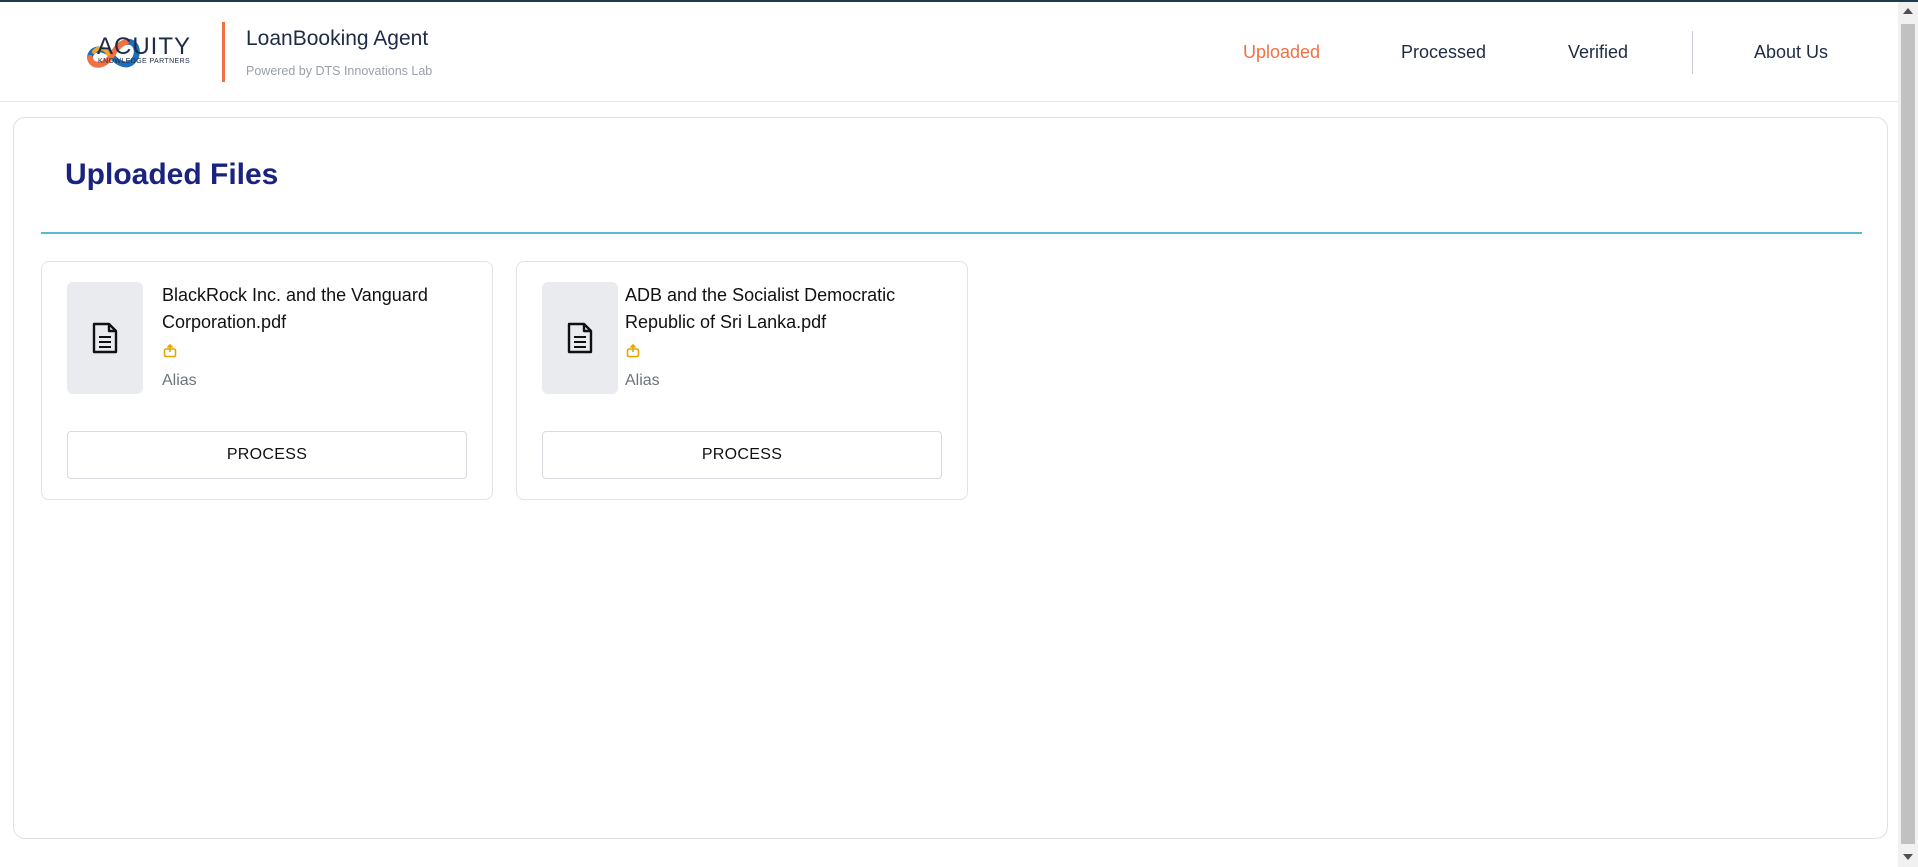 The width and height of the screenshot is (1918, 867). What do you see at coordinates (223, 52) in the screenshot?
I see `header-divider` at bounding box center [223, 52].